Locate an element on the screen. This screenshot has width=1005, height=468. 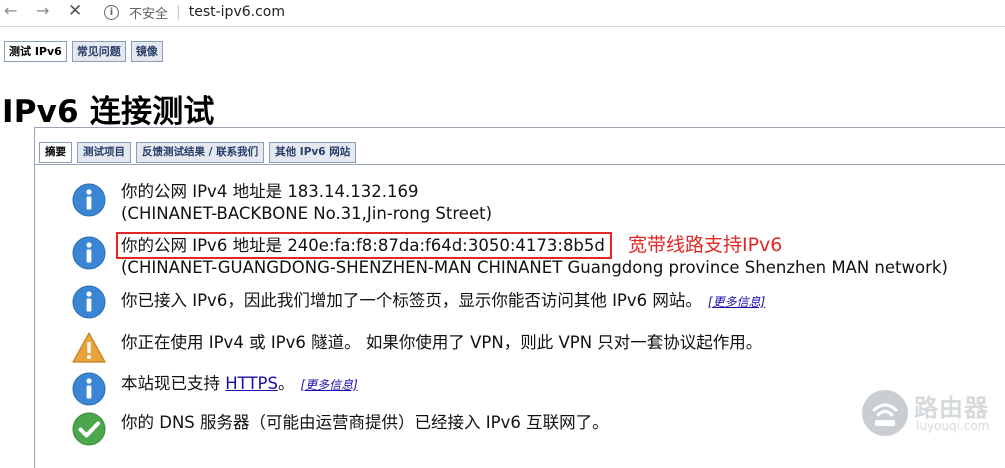
inner-tab-bar: 摘要 测试项目 反馈测试结果 / 联系我们 其他 IPv6 网站 is located at coordinates (198, 152).